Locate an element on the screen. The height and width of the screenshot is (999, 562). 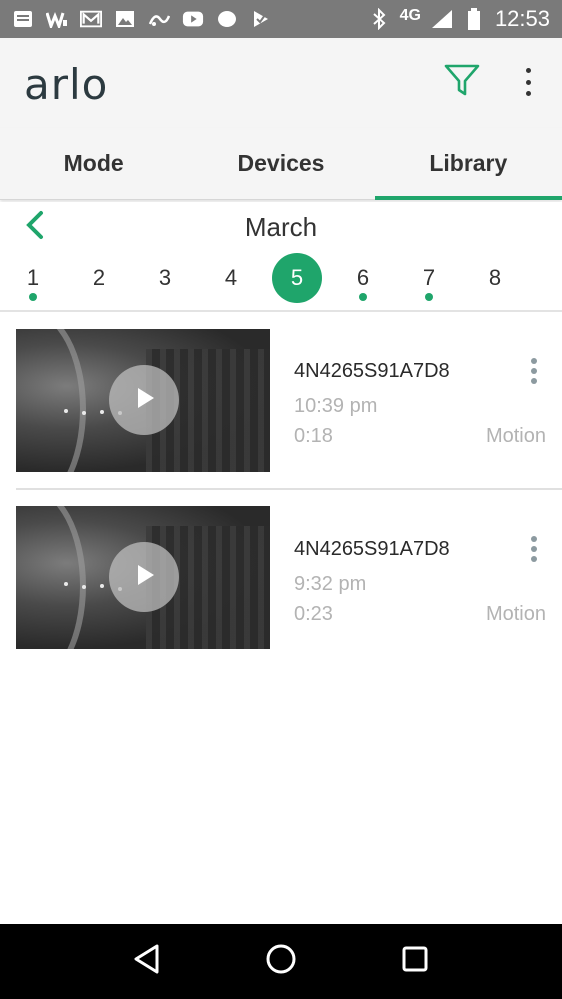
tab-devices: Devices is located at coordinates (280, 163).